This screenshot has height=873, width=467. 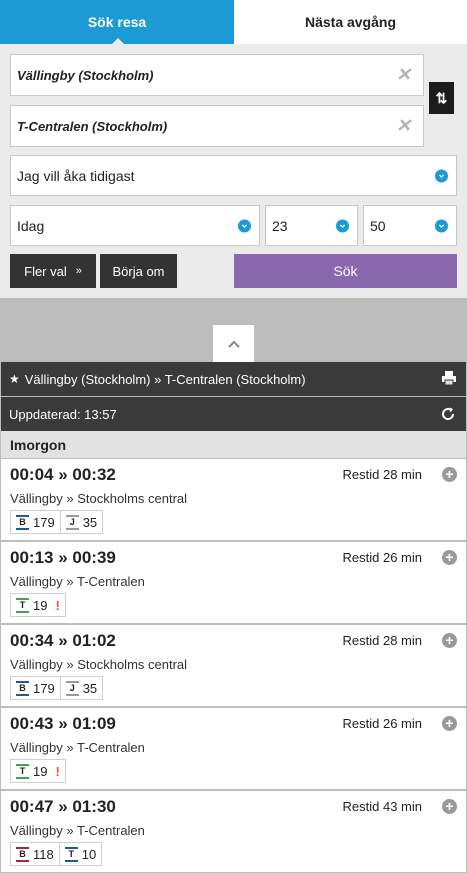 What do you see at coordinates (233, 444) in the screenshot?
I see `day-heading: Imorgon` at bounding box center [233, 444].